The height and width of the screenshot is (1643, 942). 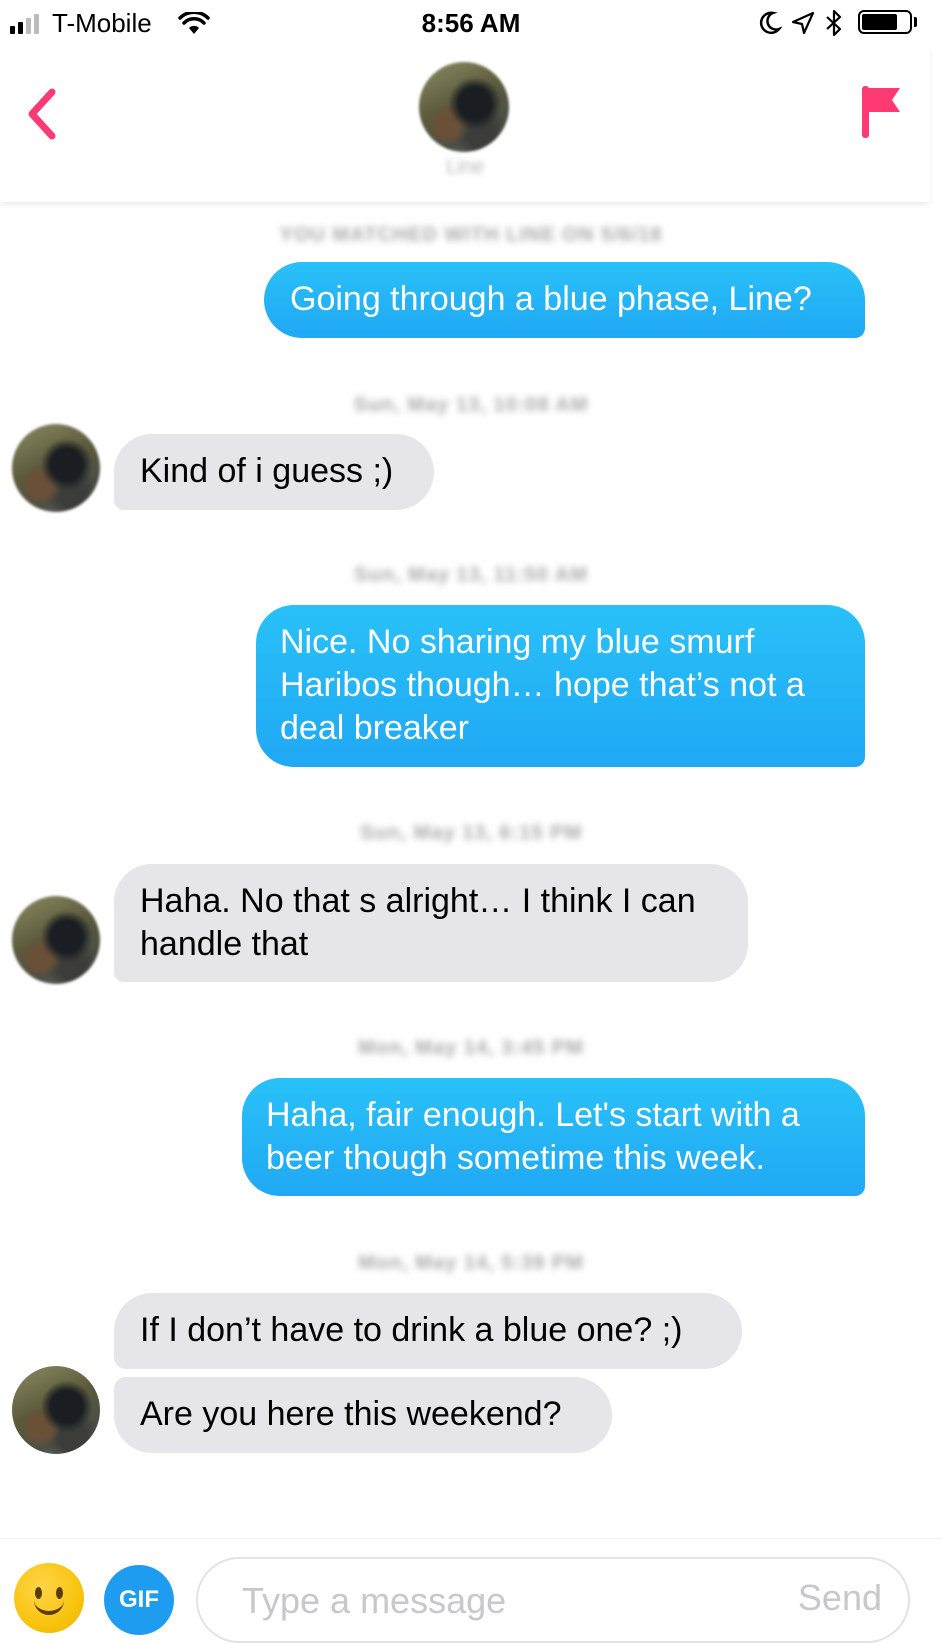 What do you see at coordinates (879, 22) in the screenshot?
I see `battery-level-fill` at bounding box center [879, 22].